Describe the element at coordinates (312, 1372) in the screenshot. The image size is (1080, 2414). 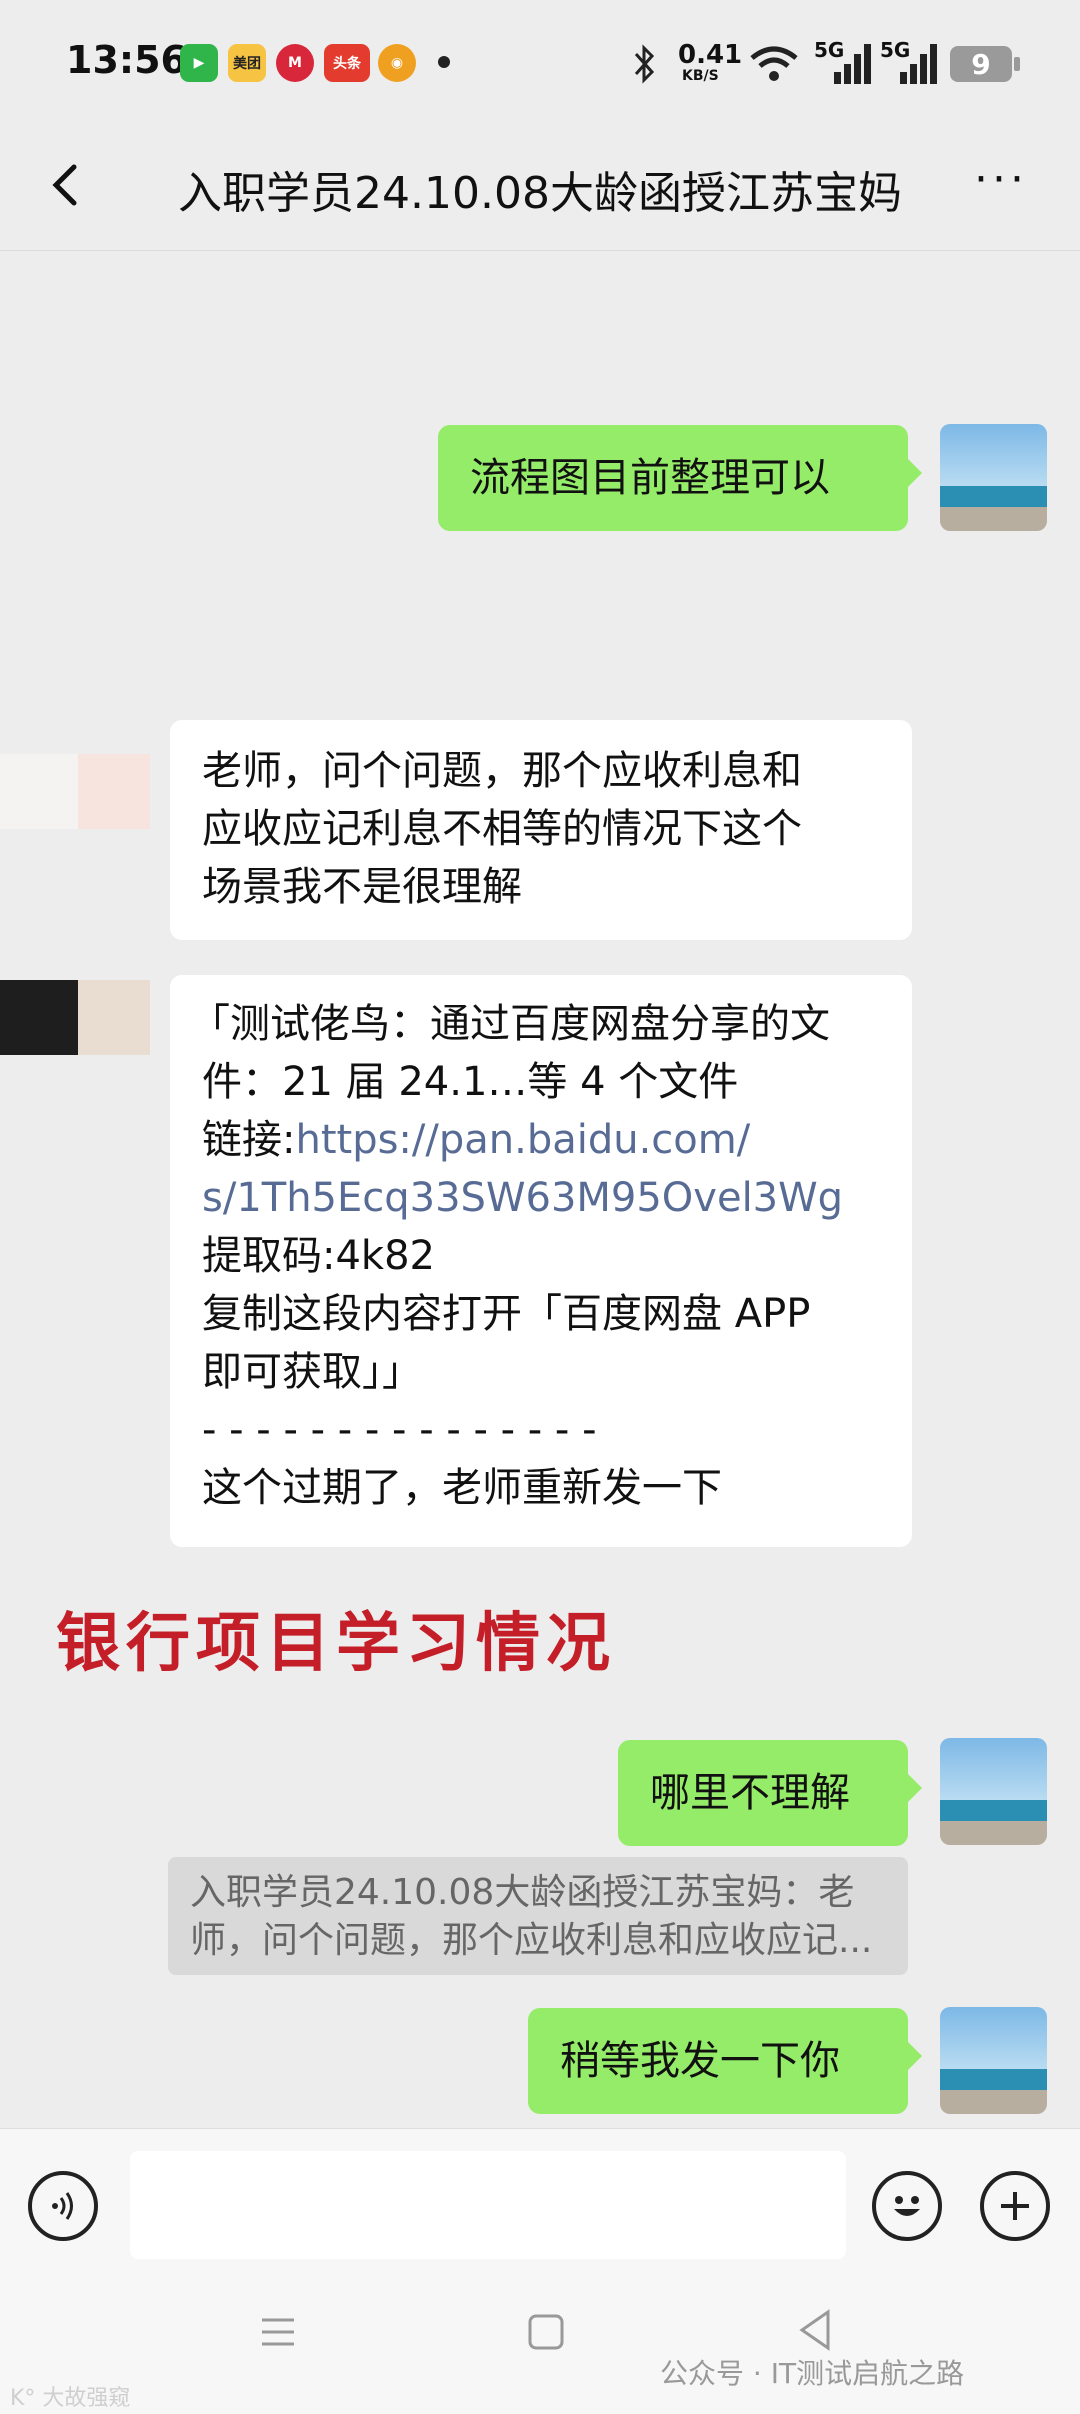
I see `message-line: 即可获取」」` at that location.